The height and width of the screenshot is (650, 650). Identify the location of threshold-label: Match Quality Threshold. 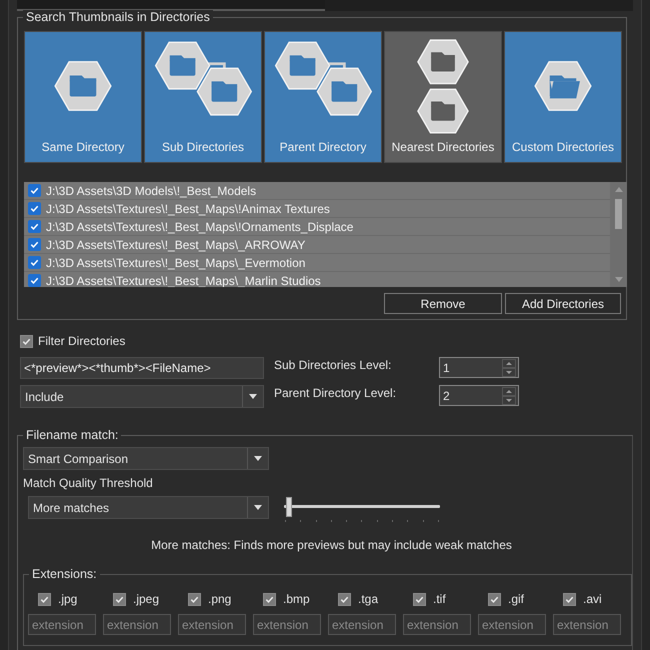
(88, 483).